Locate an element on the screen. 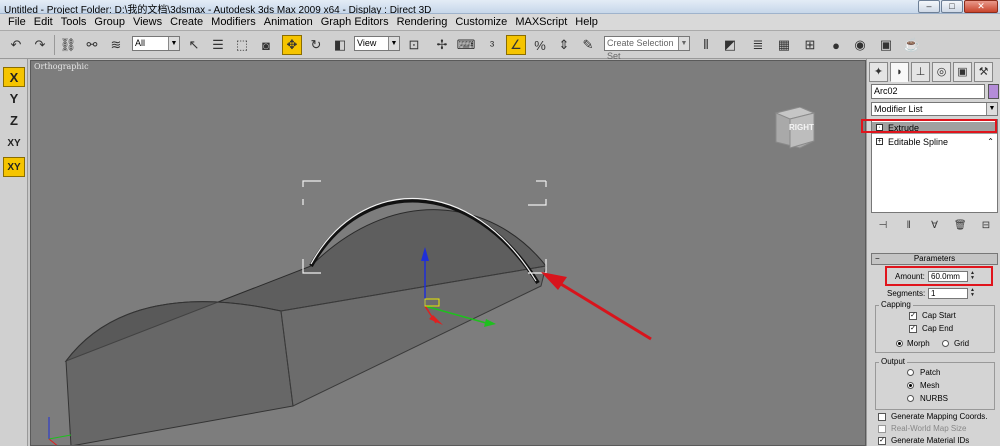  real-world-map-size-label: Real-World Map Size is located at coordinates (929, 428).